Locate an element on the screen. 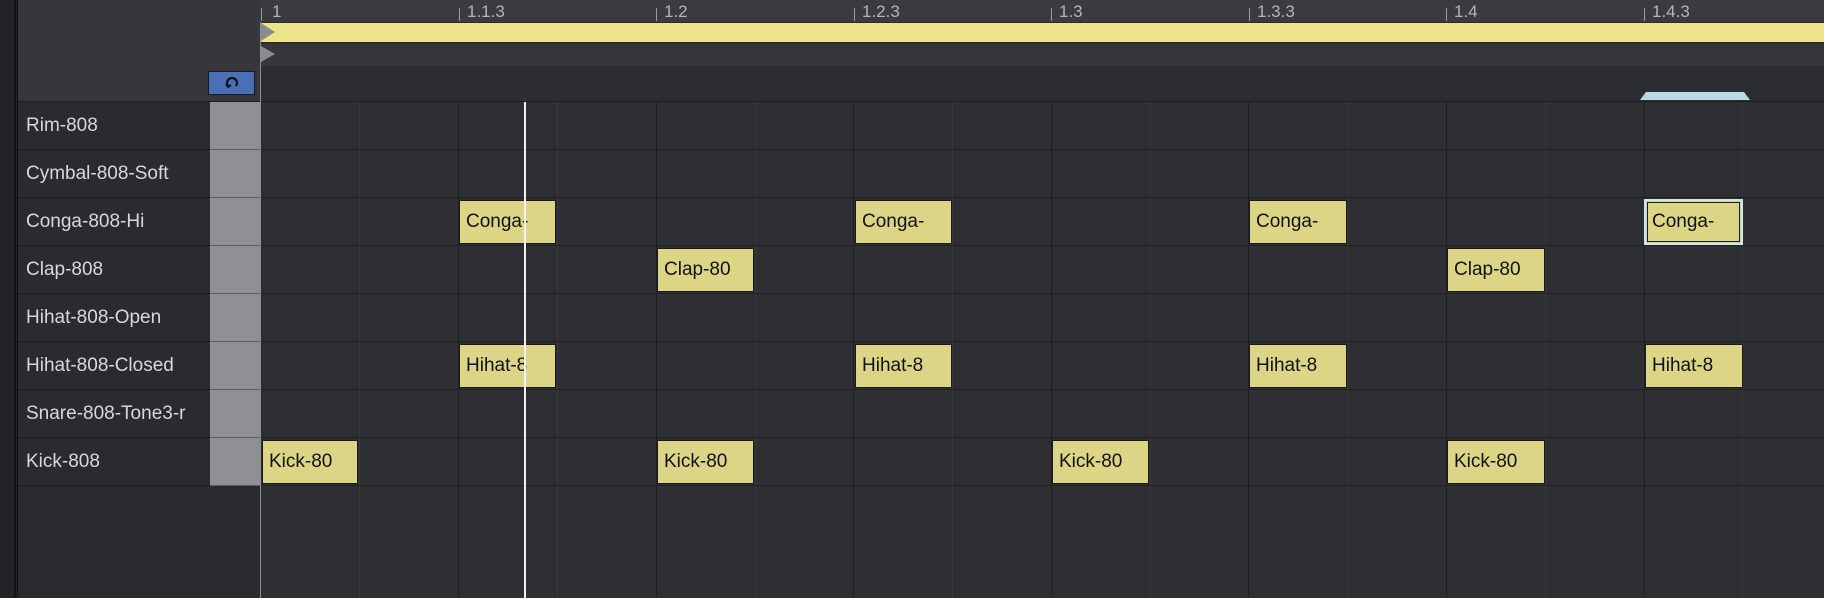 The image size is (1824, 598). ruler-tick: 1.1.3 is located at coordinates (486, 11).